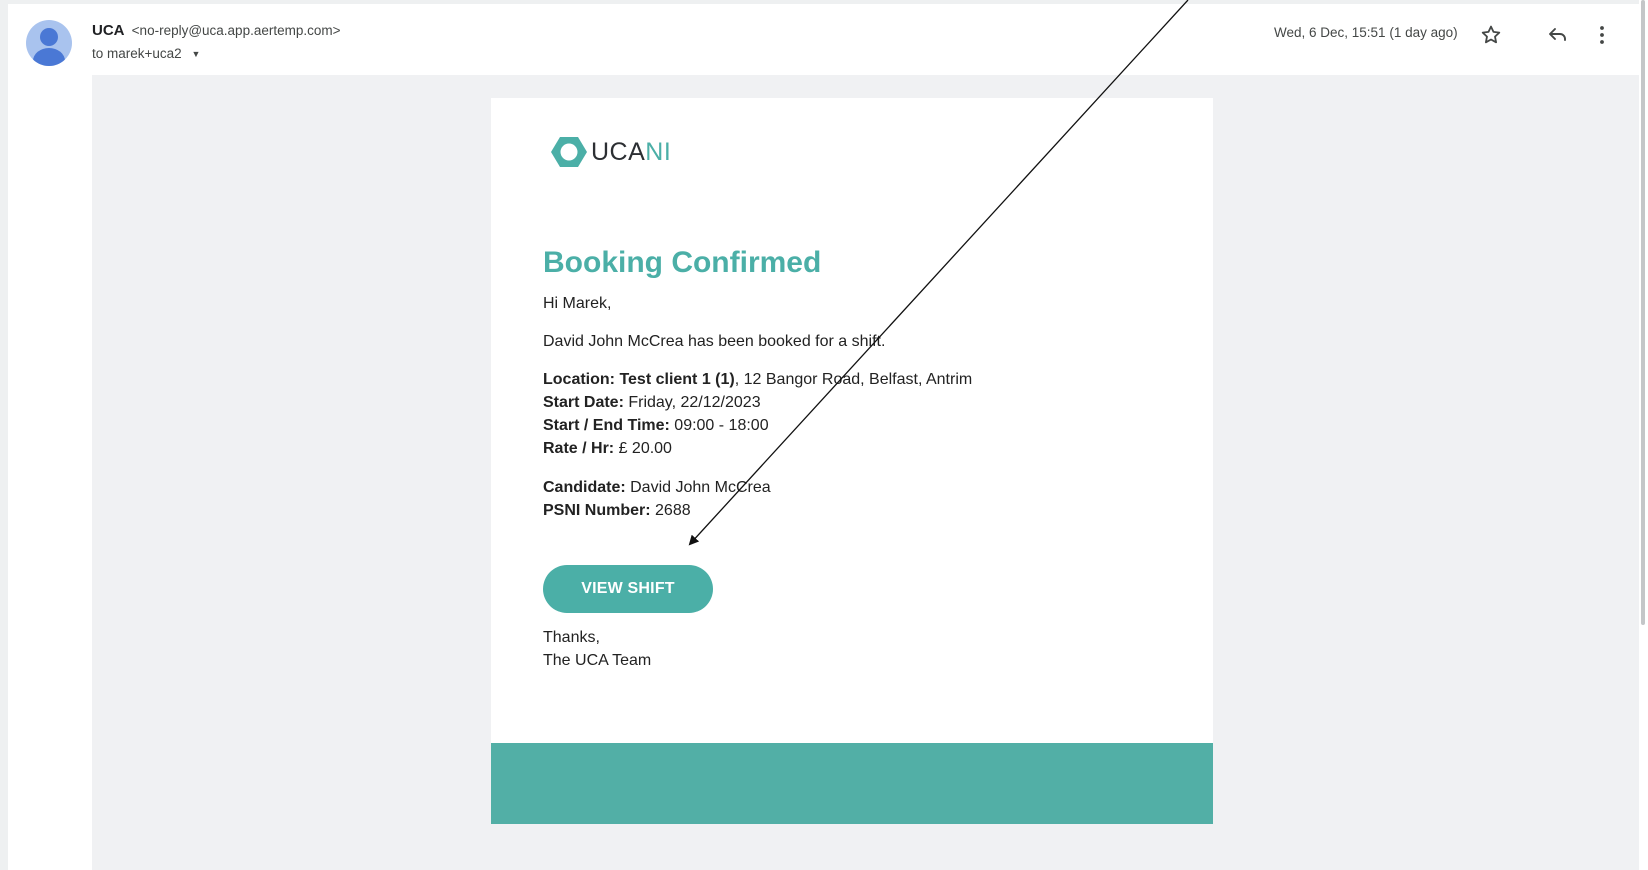 Image resolution: width=1648 pixels, height=870 pixels. What do you see at coordinates (1491, 35) in the screenshot?
I see `star-icon` at bounding box center [1491, 35].